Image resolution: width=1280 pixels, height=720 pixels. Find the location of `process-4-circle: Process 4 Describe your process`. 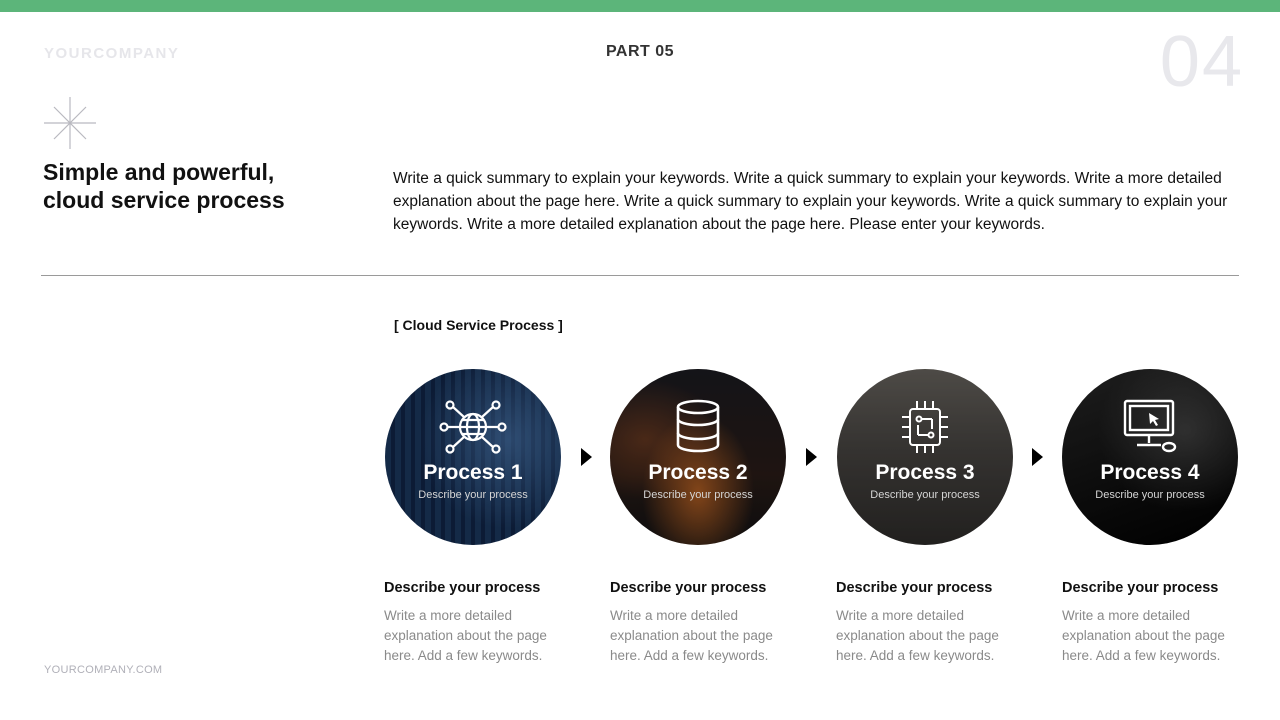

process-4-circle: Process 4 Describe your process is located at coordinates (1150, 457).